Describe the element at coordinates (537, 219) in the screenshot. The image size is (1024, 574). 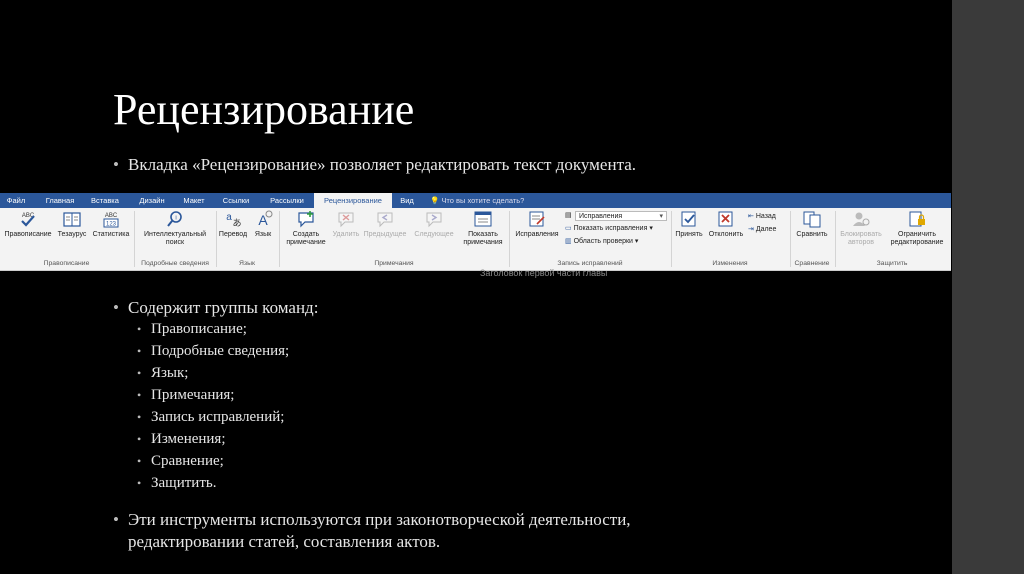
I see `track-changes-icon` at that location.